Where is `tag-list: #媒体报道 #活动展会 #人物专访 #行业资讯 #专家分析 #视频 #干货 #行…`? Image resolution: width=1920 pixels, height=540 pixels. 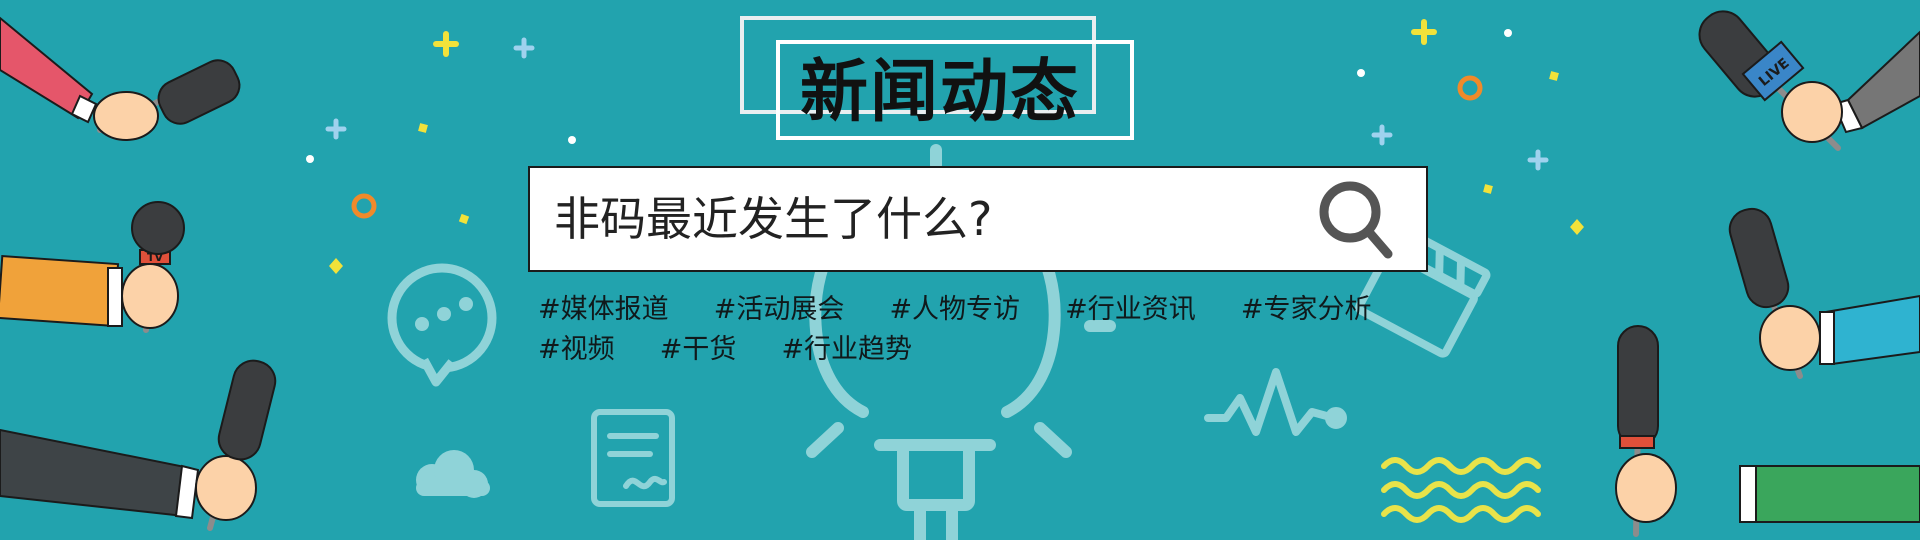 tag-list: #媒体报道 #活动展会 #人物专访 #行业资讯 #专家分析 #视频 #干货 #行… is located at coordinates (988, 330).